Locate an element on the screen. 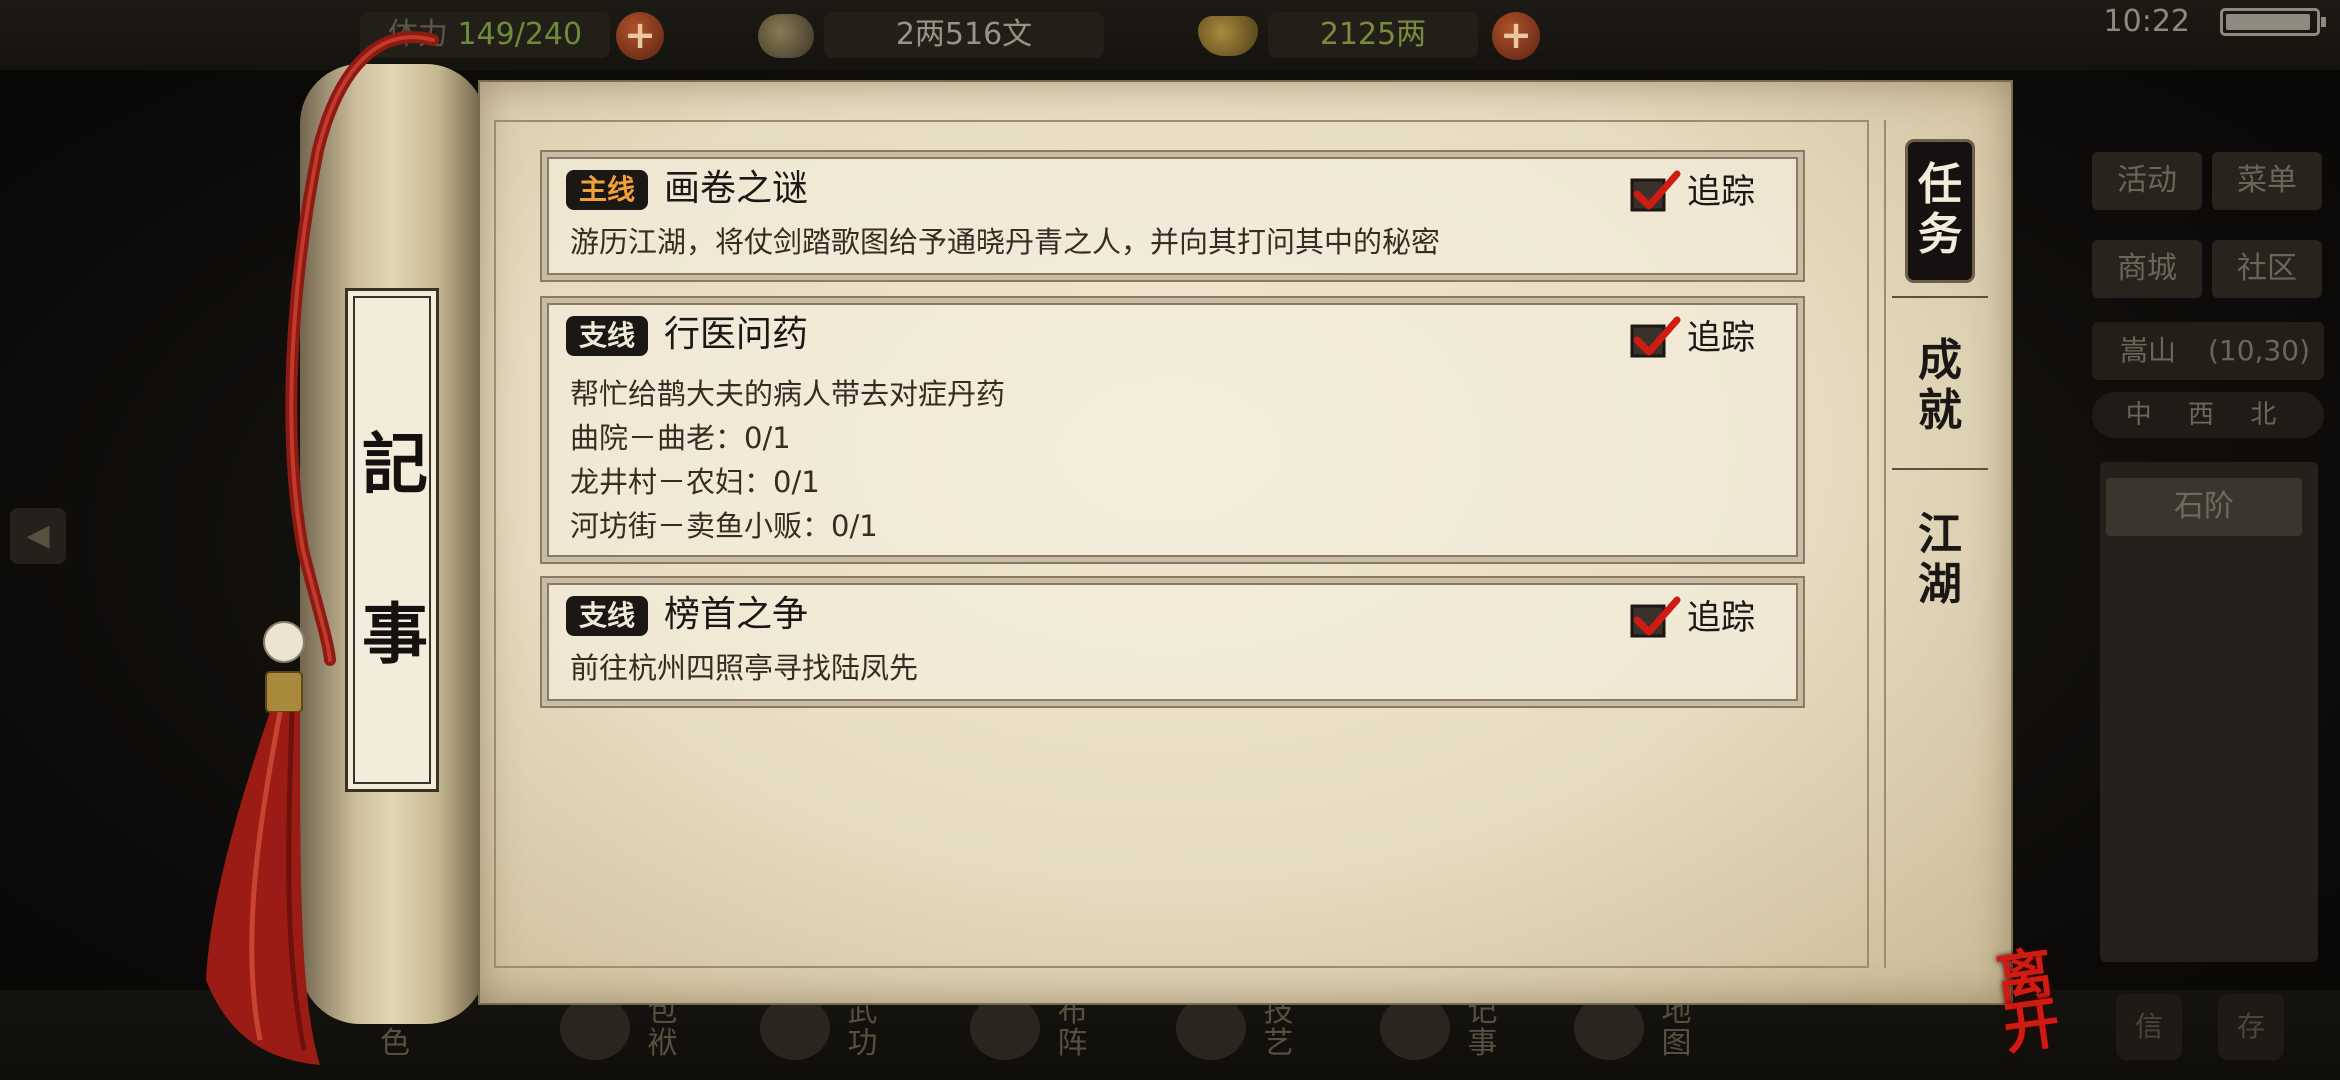 Image resolution: width=2340 pixels, height=1080 pixels. nav-journal: 记事 is located at coordinates (1441, 1036).